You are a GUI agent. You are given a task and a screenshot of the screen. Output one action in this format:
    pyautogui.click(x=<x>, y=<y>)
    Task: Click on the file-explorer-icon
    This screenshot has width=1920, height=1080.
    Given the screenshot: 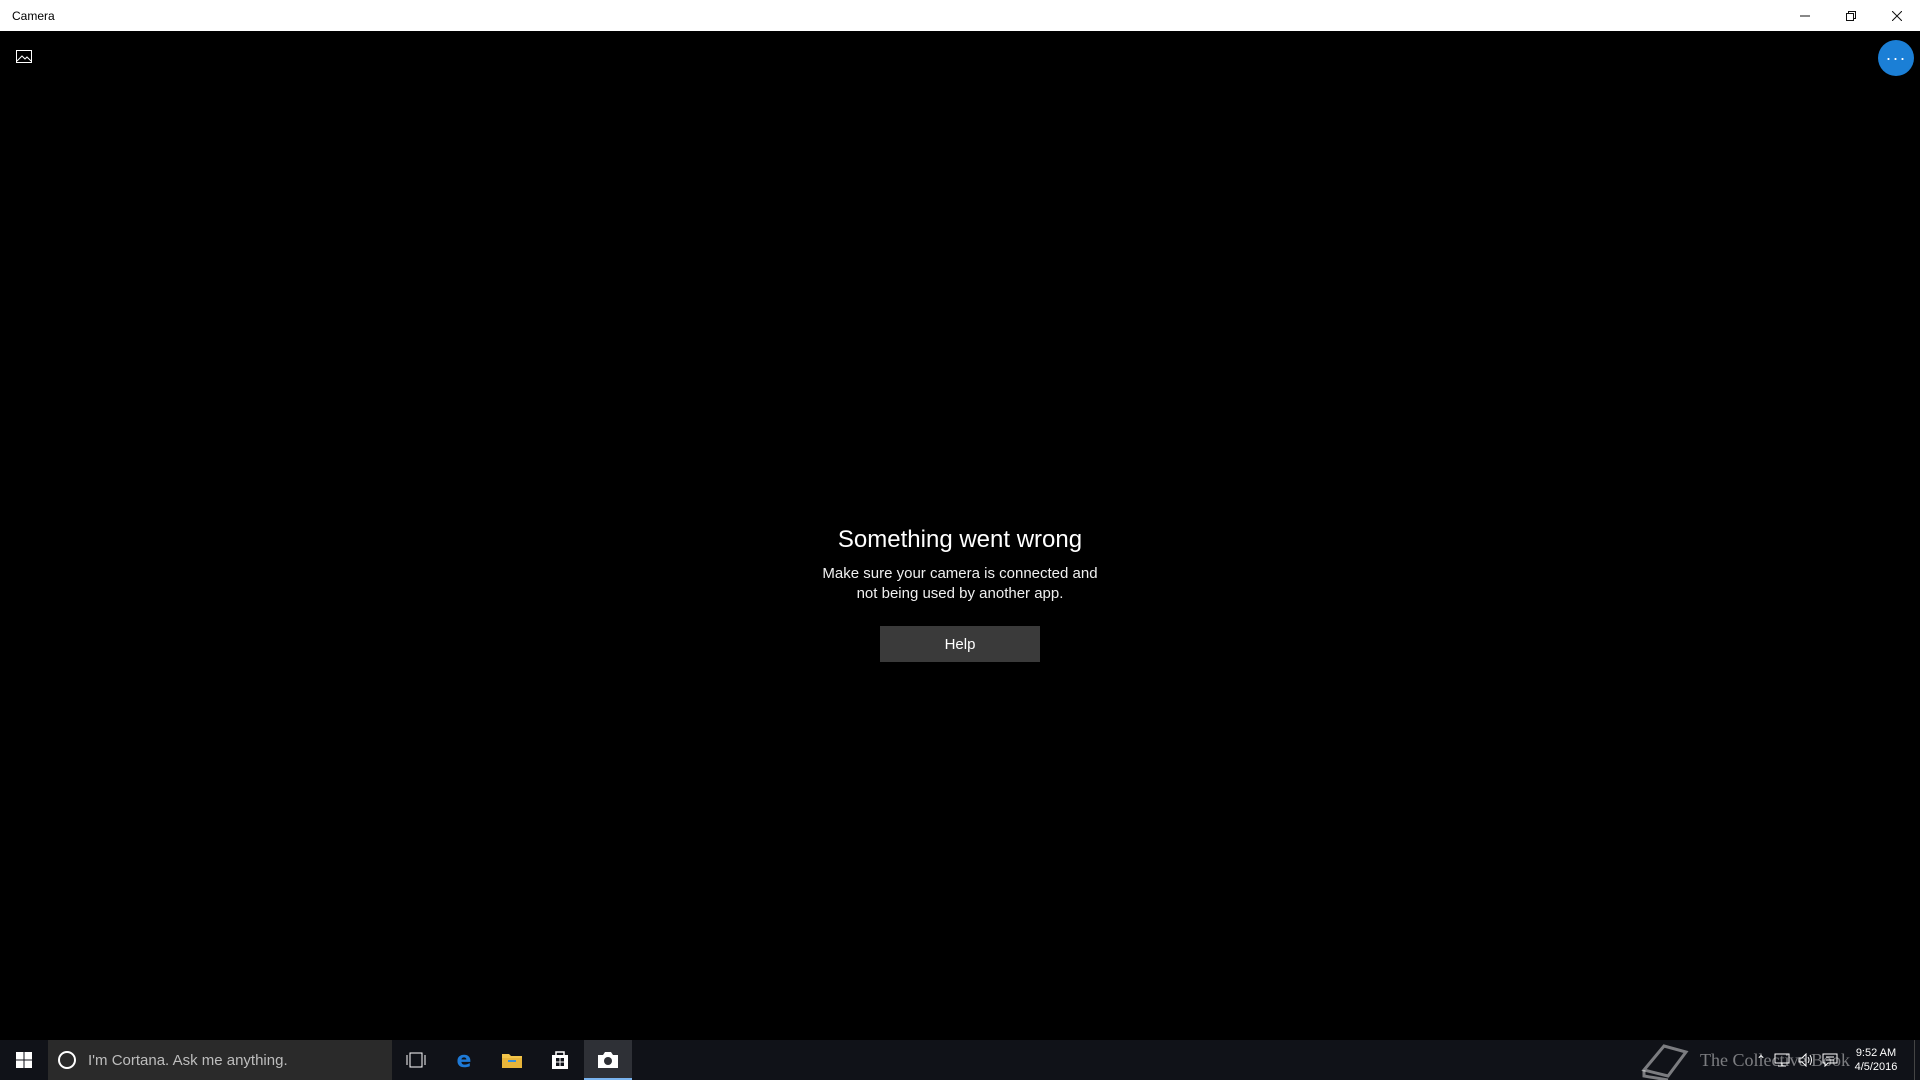 What is the action you would take?
    pyautogui.click(x=512, y=1061)
    